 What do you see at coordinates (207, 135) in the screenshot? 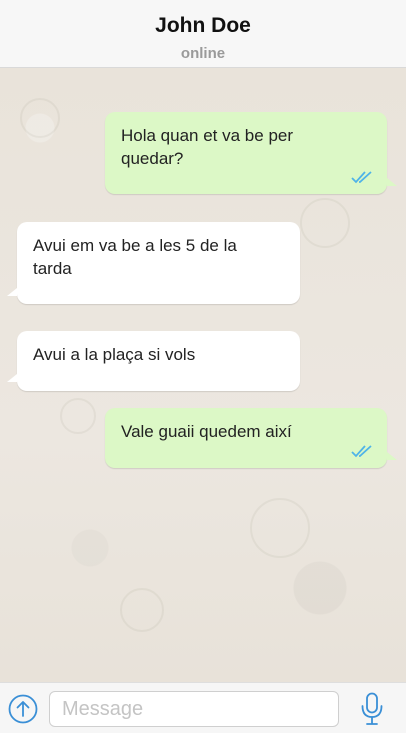
I see `message-text-line: Hola quan et va be per` at bounding box center [207, 135].